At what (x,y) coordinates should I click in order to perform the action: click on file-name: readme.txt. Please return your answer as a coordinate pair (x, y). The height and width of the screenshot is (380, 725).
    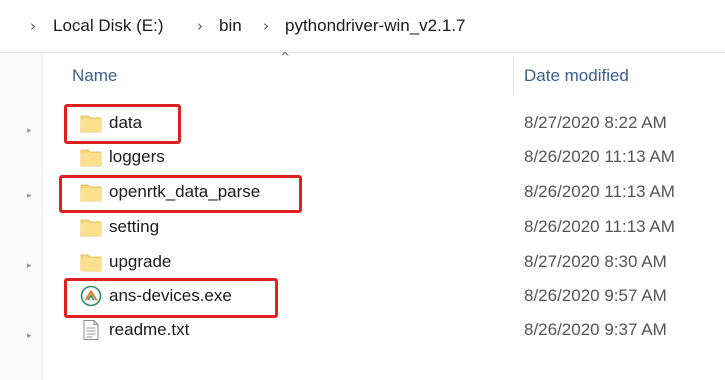
    Looking at the image, I should click on (149, 330).